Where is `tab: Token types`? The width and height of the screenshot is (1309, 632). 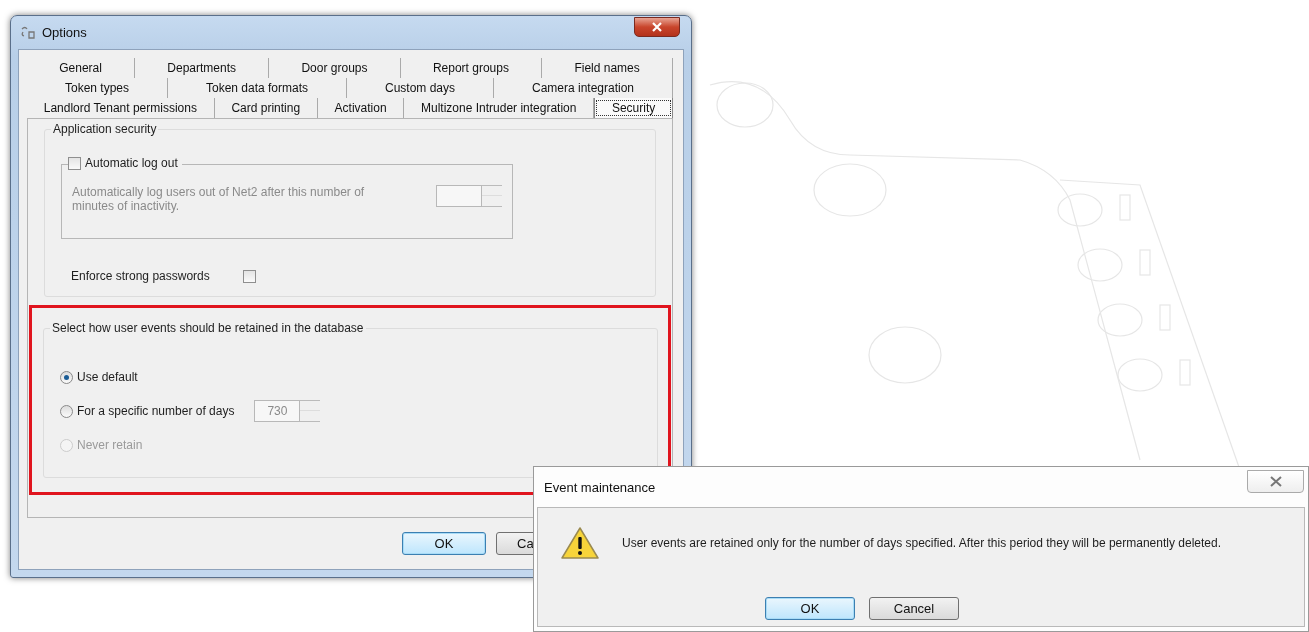 tab: Token types is located at coordinates (97, 88).